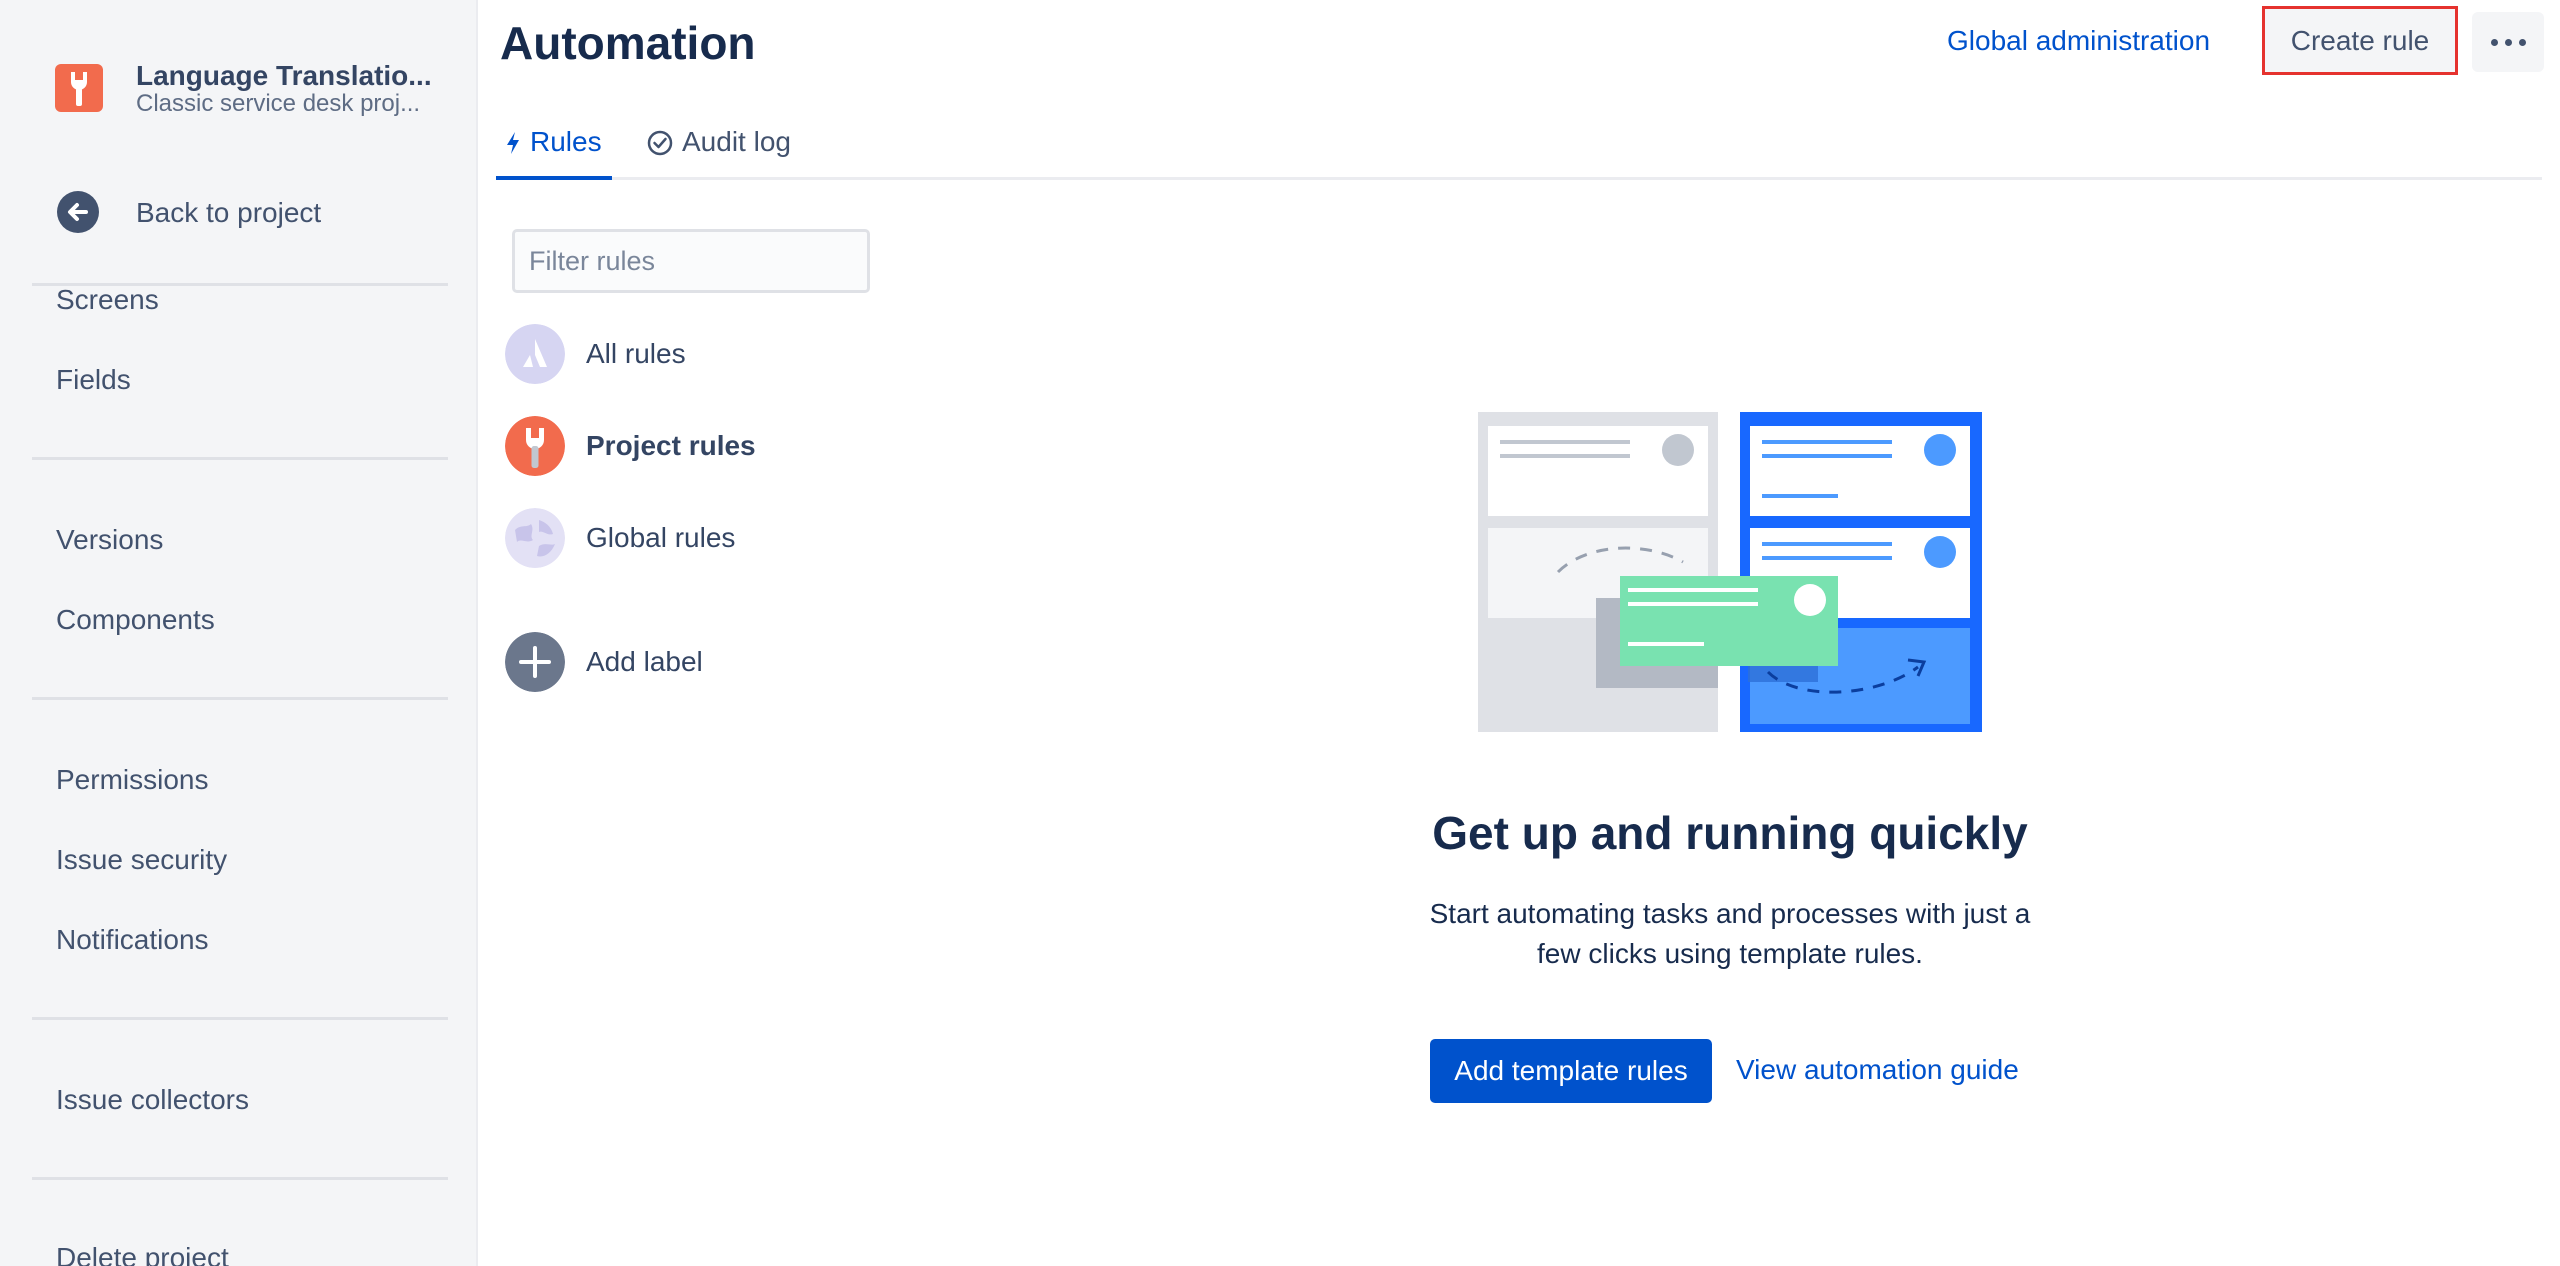 The width and height of the screenshot is (2560, 1266). Describe the element at coordinates (1730, 572) in the screenshot. I see `empty-state-illustration` at that location.